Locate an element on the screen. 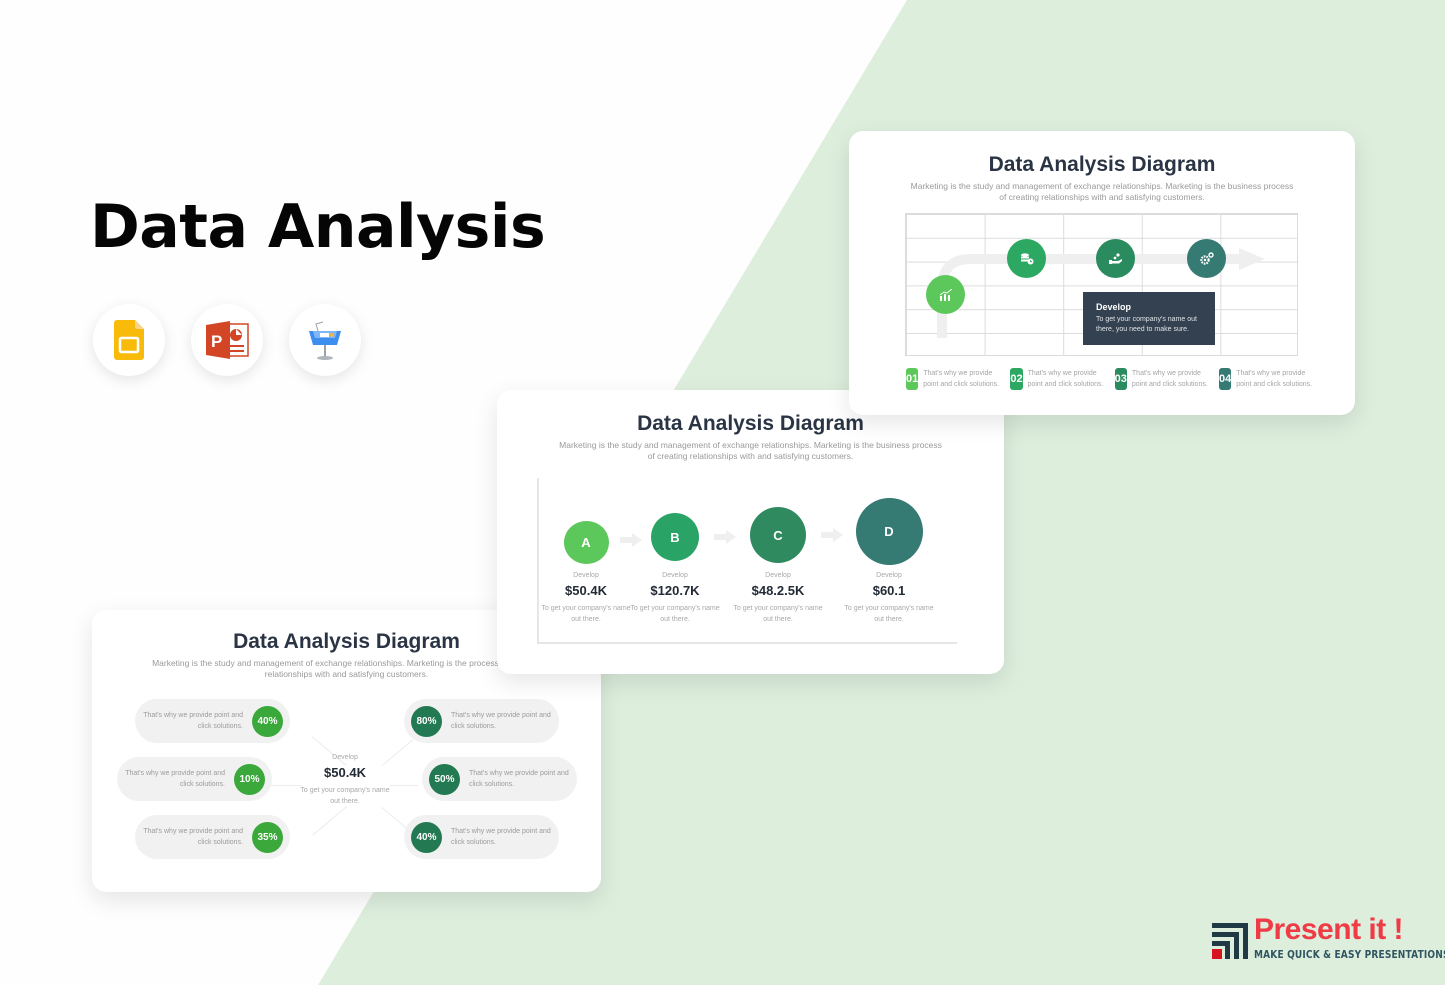 The width and height of the screenshot is (1445, 985). step-number: 03 is located at coordinates (1120, 379).